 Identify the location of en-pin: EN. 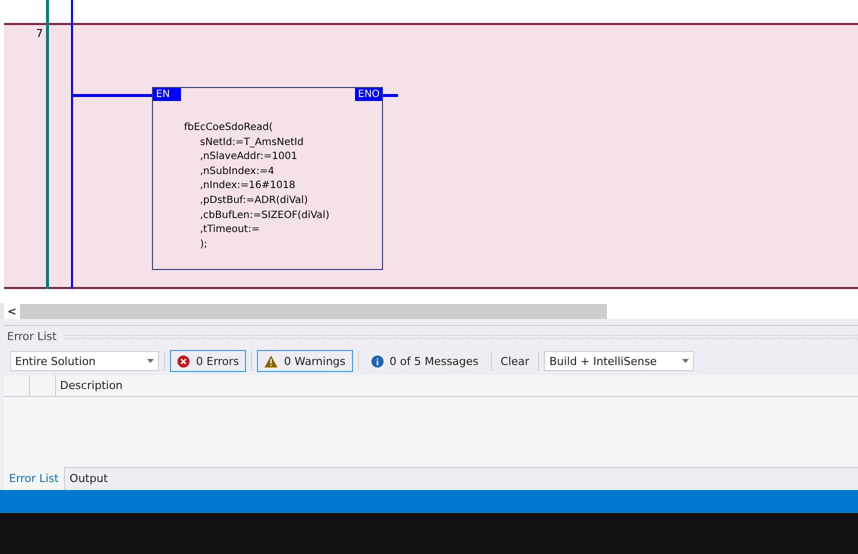
(167, 94).